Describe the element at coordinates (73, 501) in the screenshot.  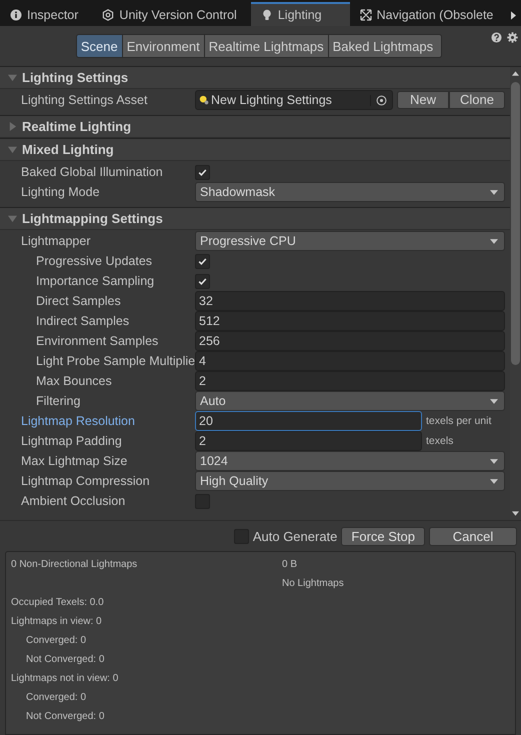
I see `field-label: Ambient Occlusion` at that location.